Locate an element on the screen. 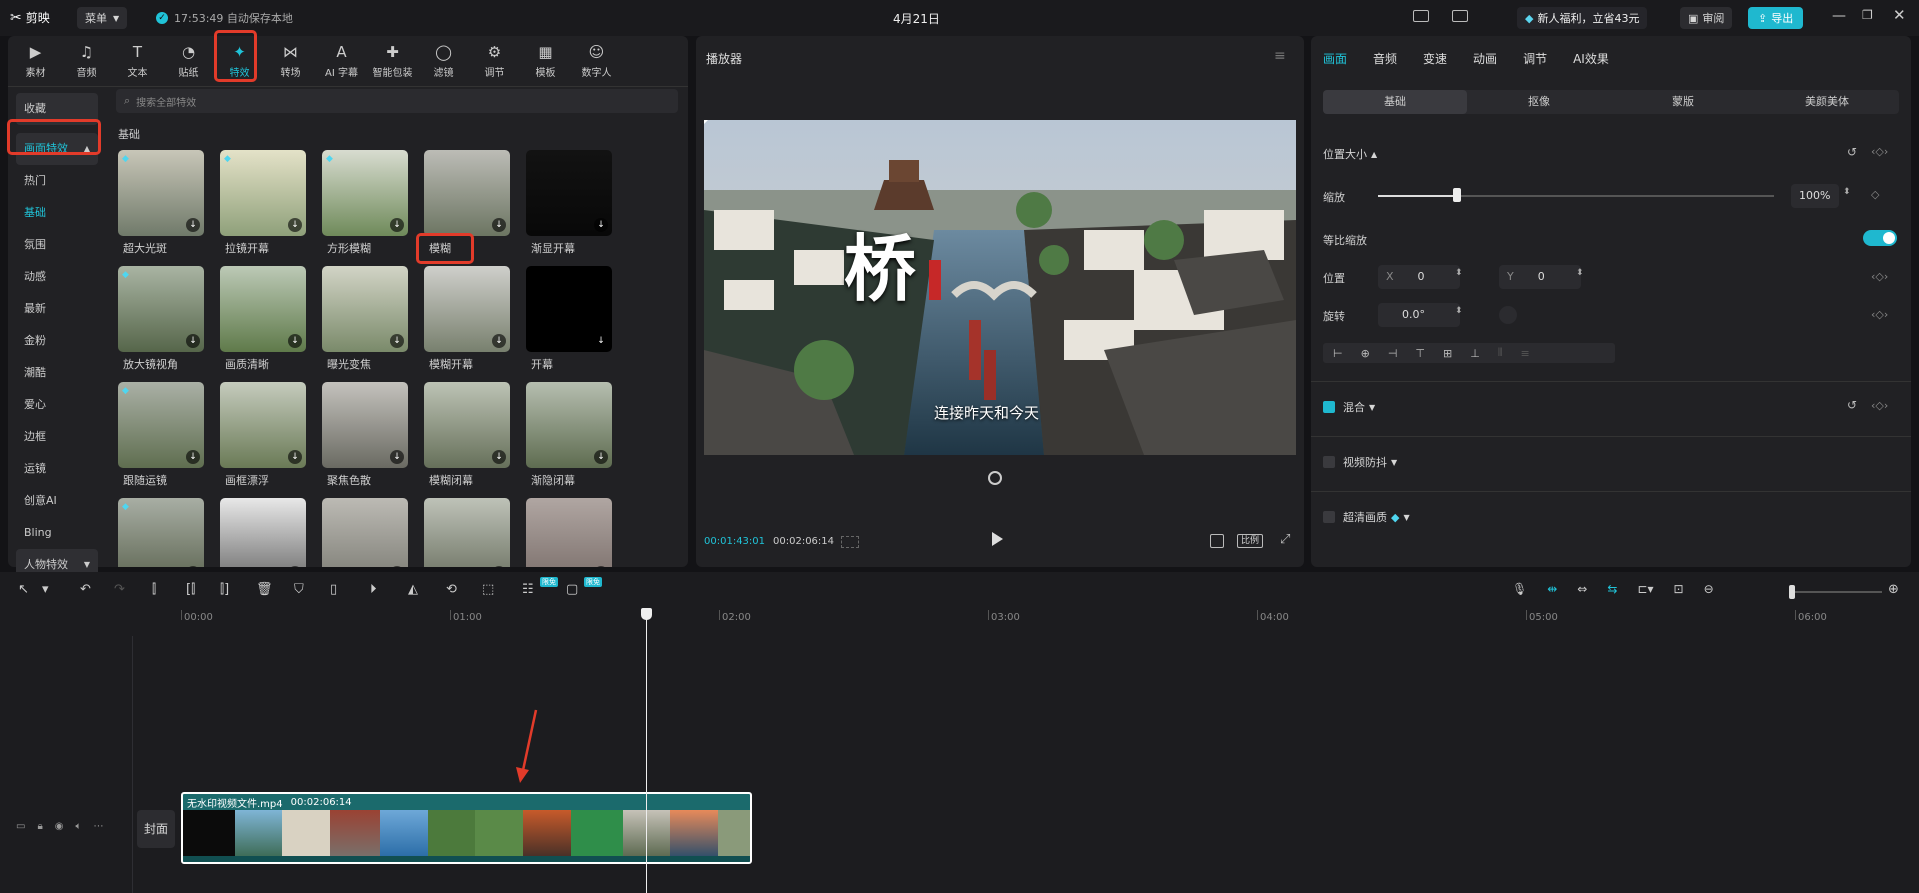 Image resolution: width=1919 pixels, height=893 pixels. position-size-header: 位置大小 ▲ is located at coordinates (1350, 154).